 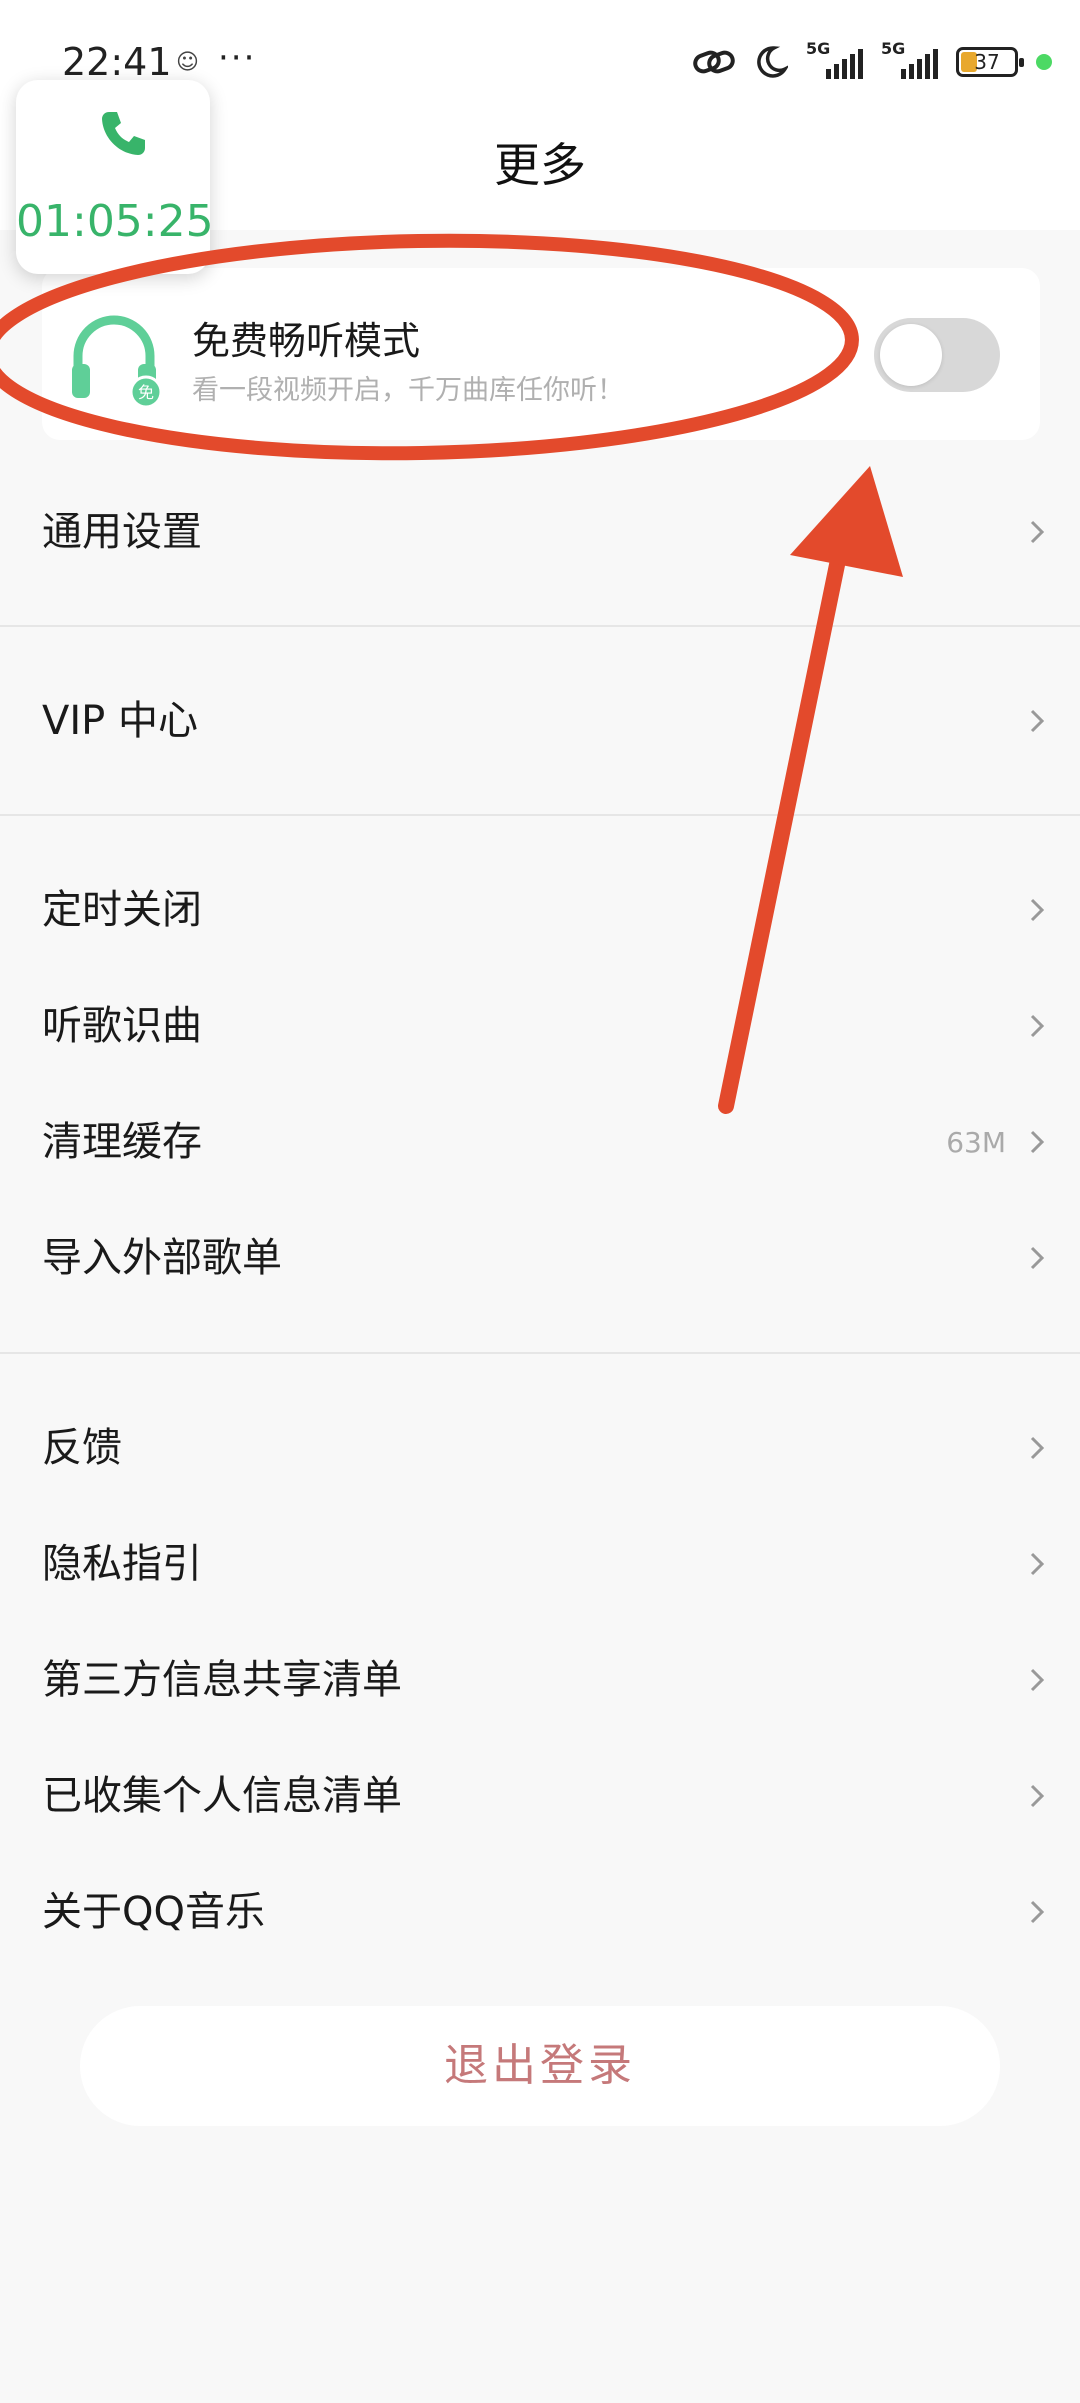 What do you see at coordinates (872, 60) in the screenshot?
I see `status-icons: 5G 5G 37` at bounding box center [872, 60].